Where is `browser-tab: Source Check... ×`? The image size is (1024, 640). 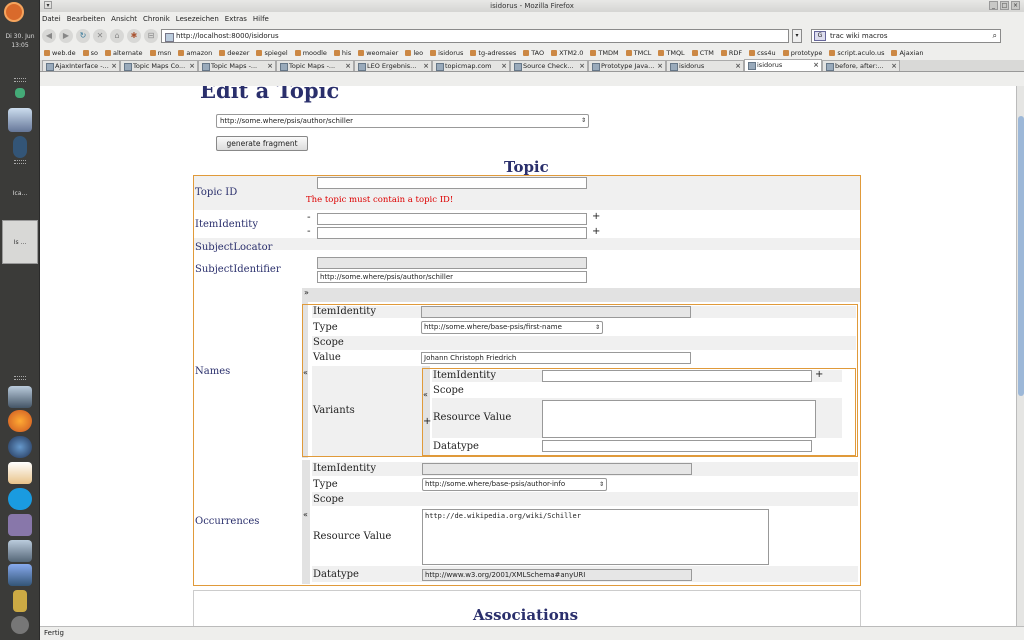
browser-tab: Source Check... × is located at coordinates (549, 65).